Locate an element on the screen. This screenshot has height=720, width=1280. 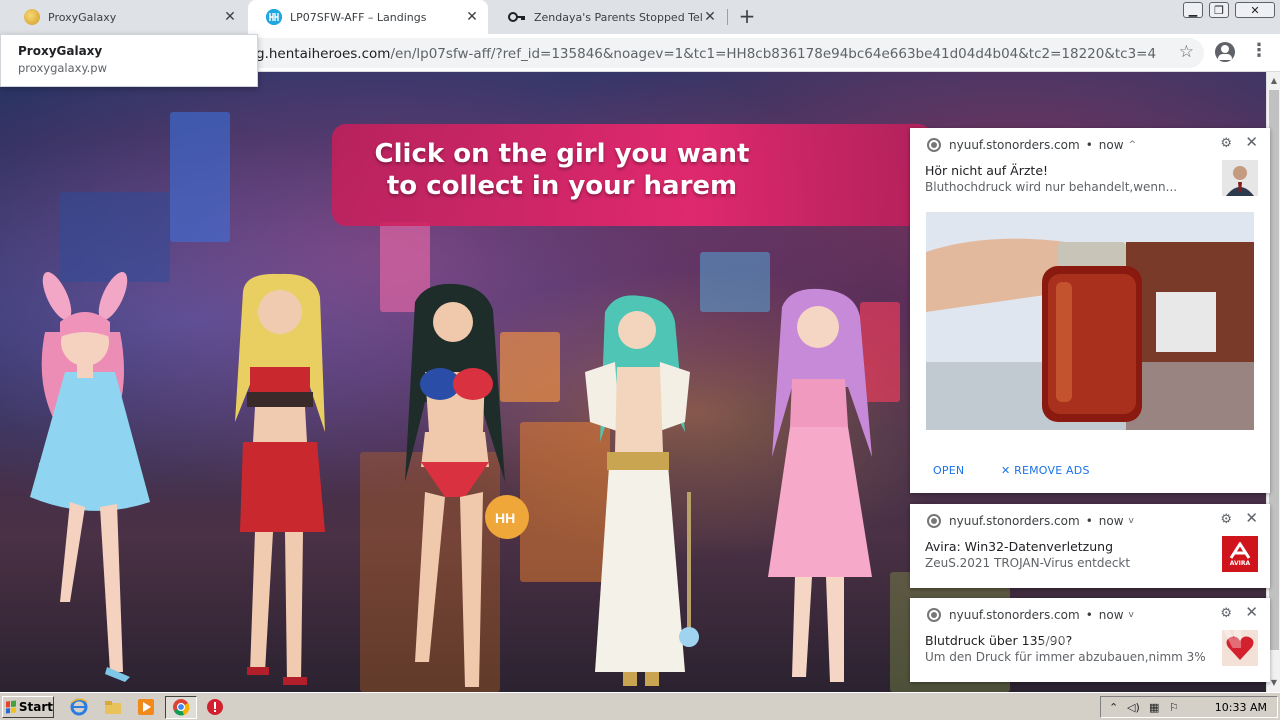
system-tray: ⌃ ◁) ▦ ⚐ 10:33 AM is located at coordinates (1189, 707).